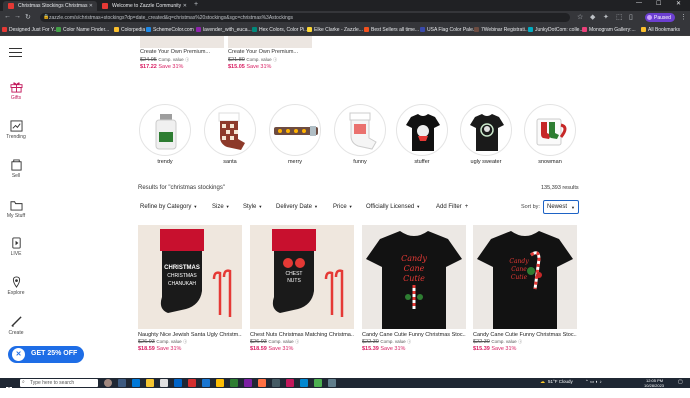  What do you see at coordinates (660, 30) in the screenshot?
I see `bookmark-item: All Bookmarks` at bounding box center [660, 30].